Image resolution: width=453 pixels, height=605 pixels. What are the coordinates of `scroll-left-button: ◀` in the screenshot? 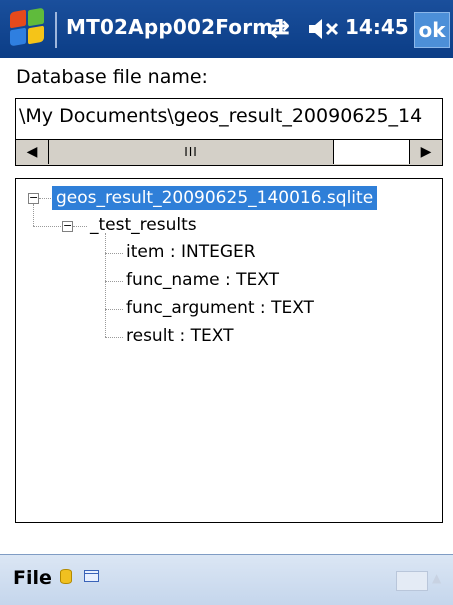 It's located at (32, 152).